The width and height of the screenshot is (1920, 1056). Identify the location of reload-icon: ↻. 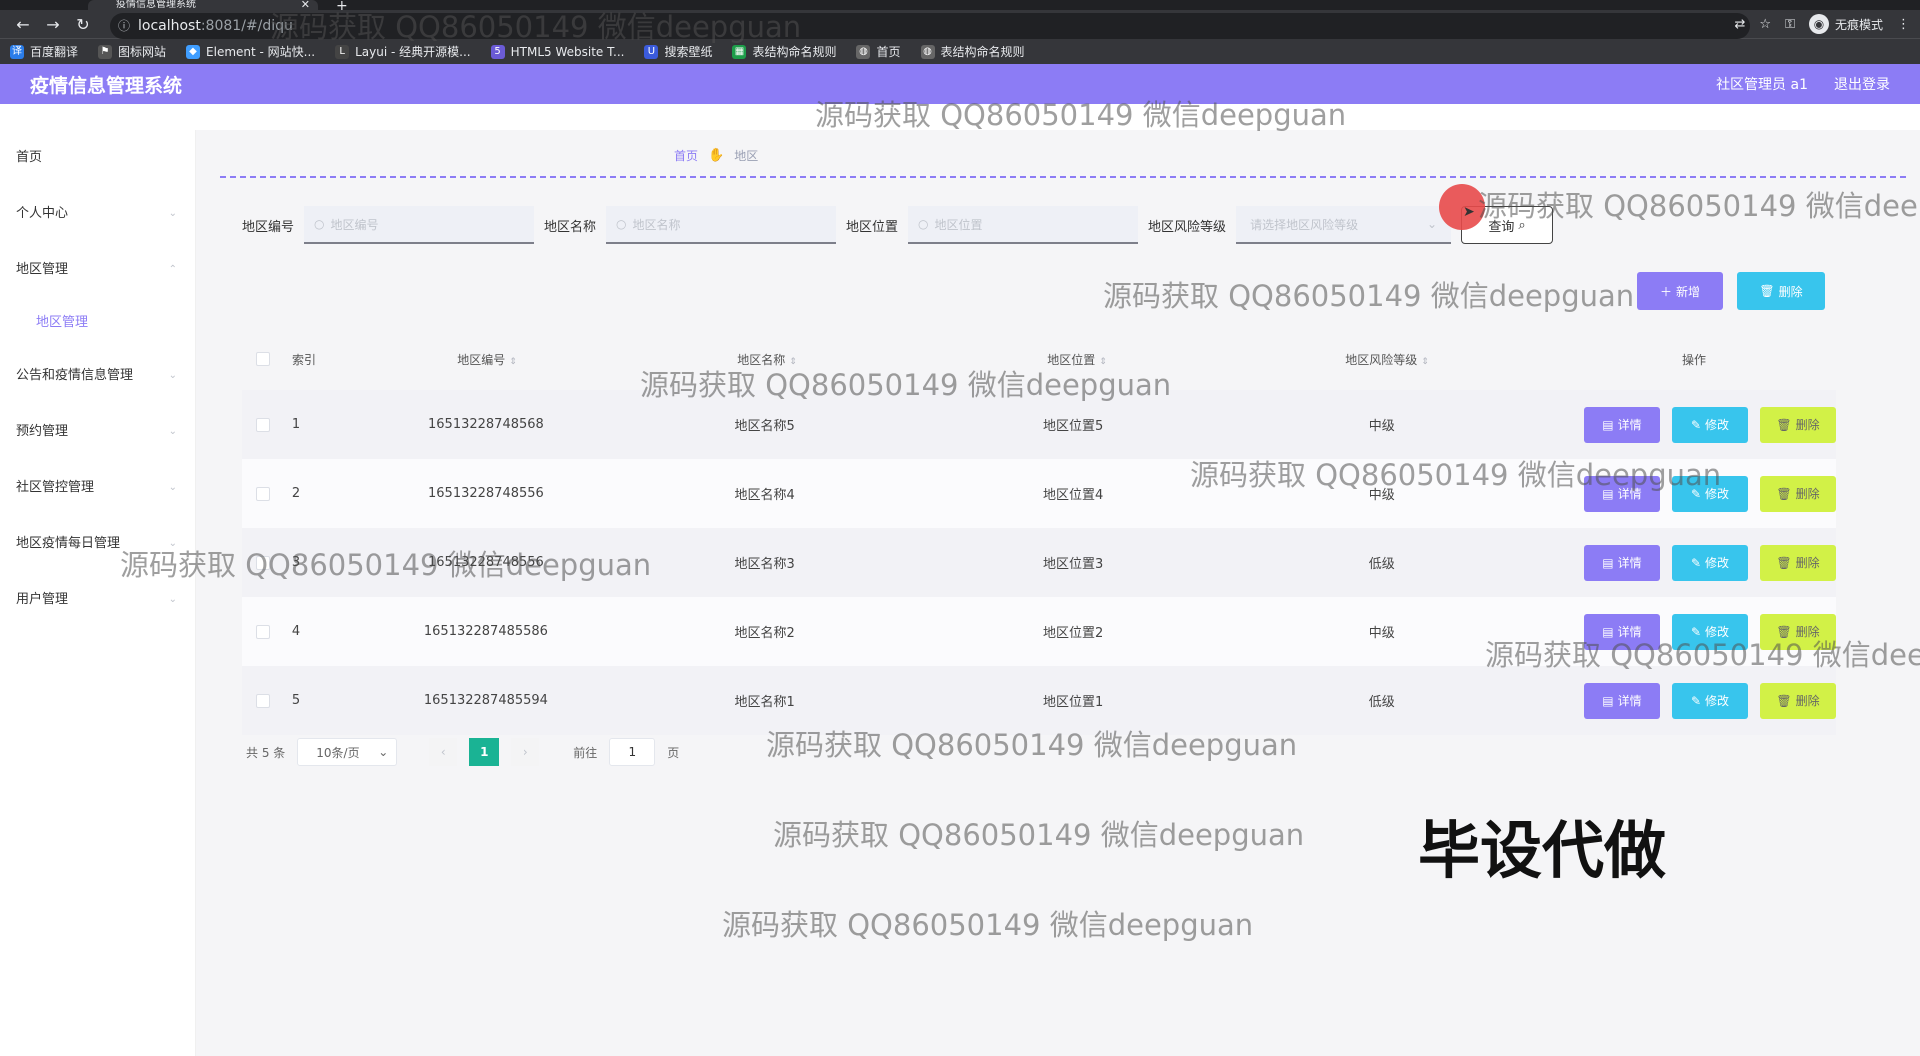
(83, 24).